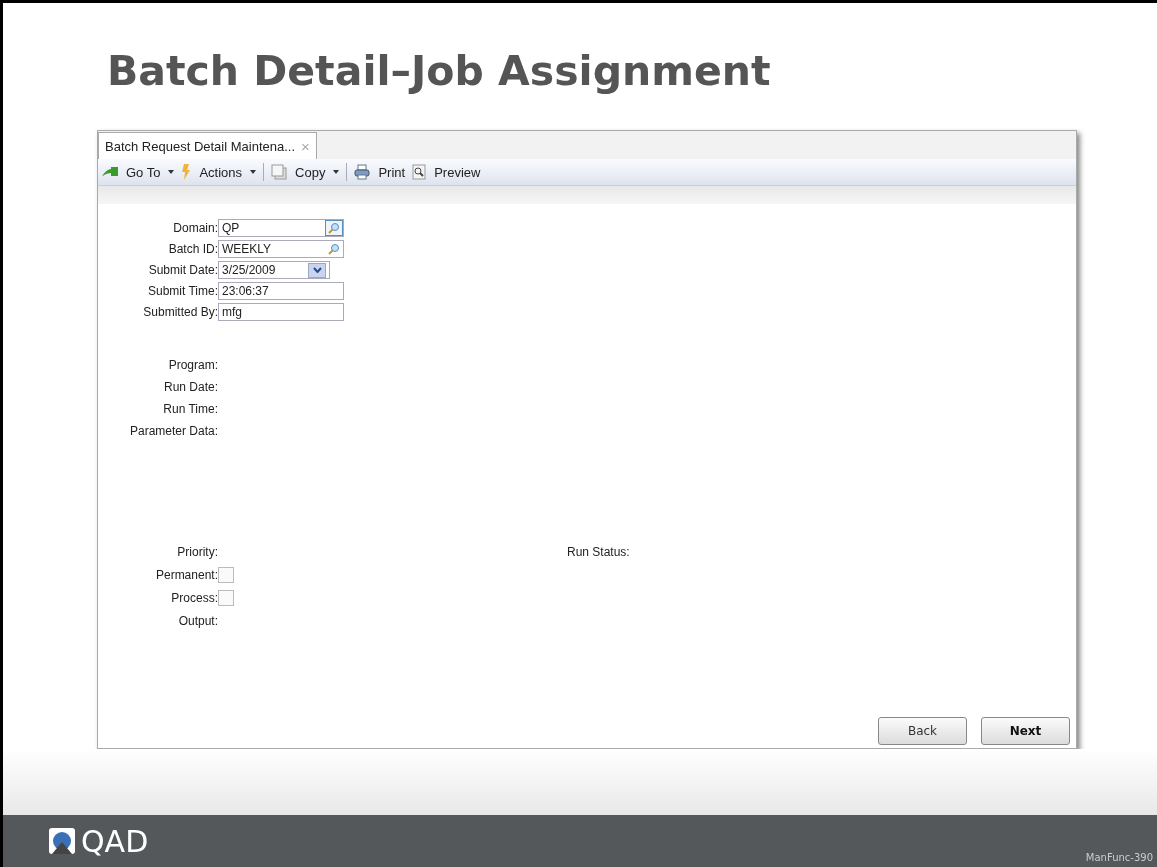 The height and width of the screenshot is (867, 1157). Describe the element at coordinates (1025, 731) in the screenshot. I see `wizard-button: Next` at that location.